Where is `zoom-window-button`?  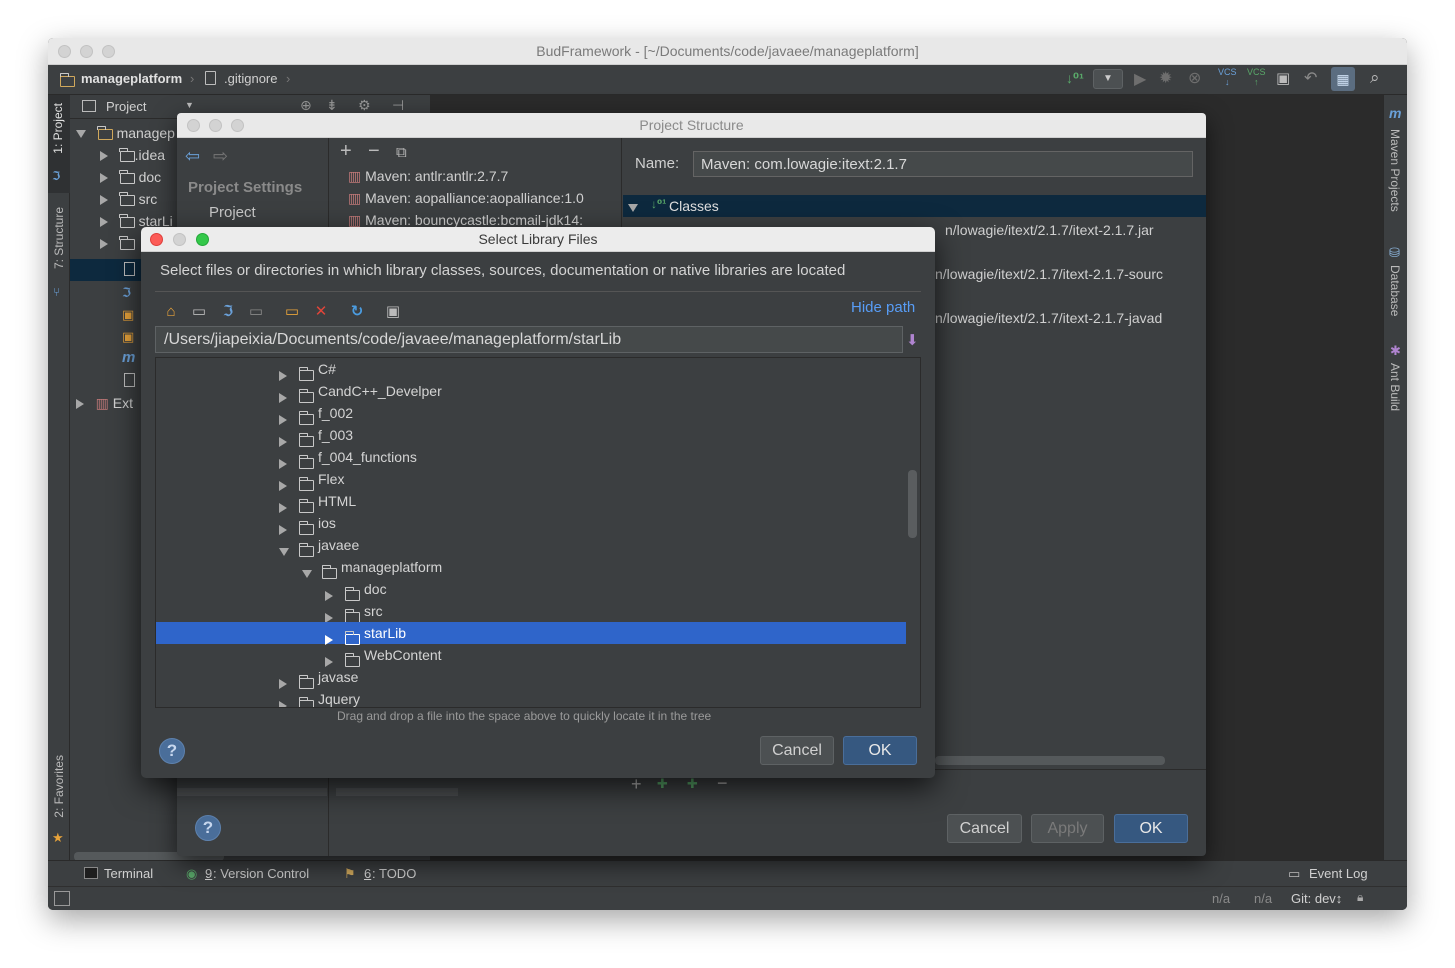 zoom-window-button is located at coordinates (108, 51).